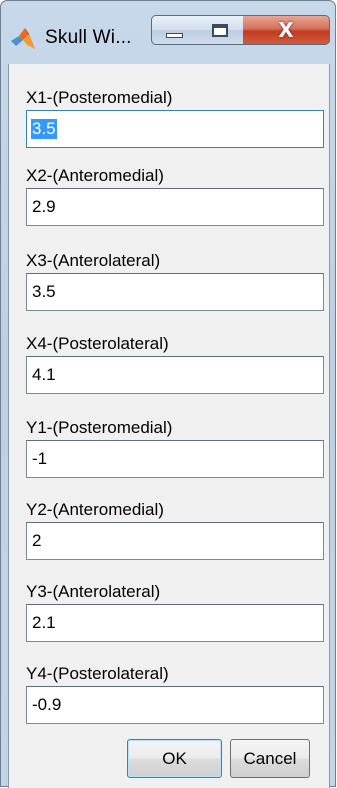 This screenshot has width=337, height=788. I want to click on maximize-icon, so click(220, 30).